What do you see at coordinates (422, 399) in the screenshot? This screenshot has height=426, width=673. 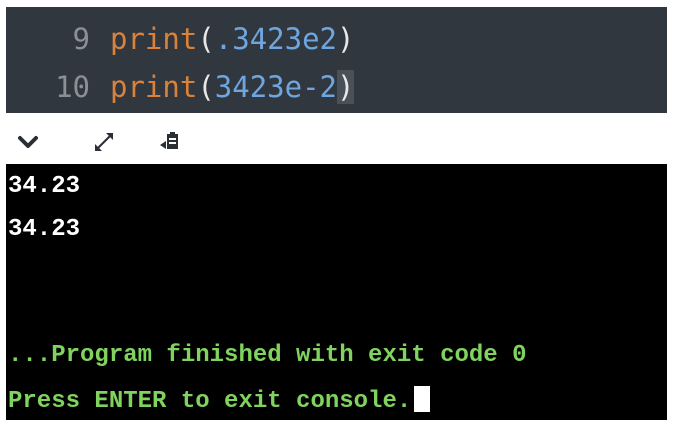 I see `text-cursor` at bounding box center [422, 399].